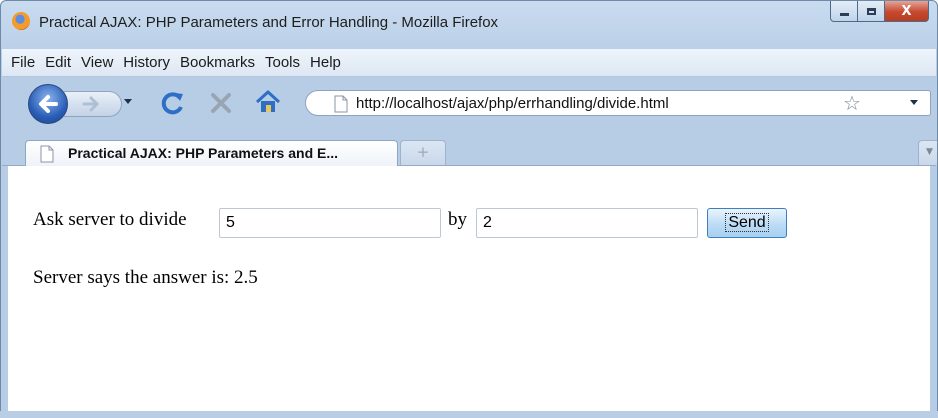  I want to click on tab-list-dropdown-icon: ▼, so click(927, 152).